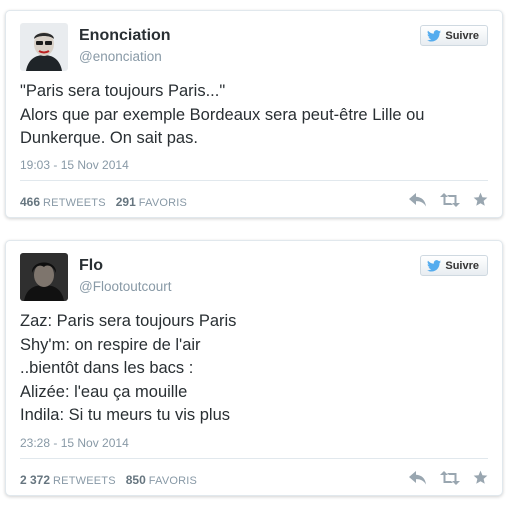 The height and width of the screenshot is (506, 510). Describe the element at coordinates (128, 321) in the screenshot. I see `tweet-text-line: Zaz: Paris sera toujours Paris` at that location.